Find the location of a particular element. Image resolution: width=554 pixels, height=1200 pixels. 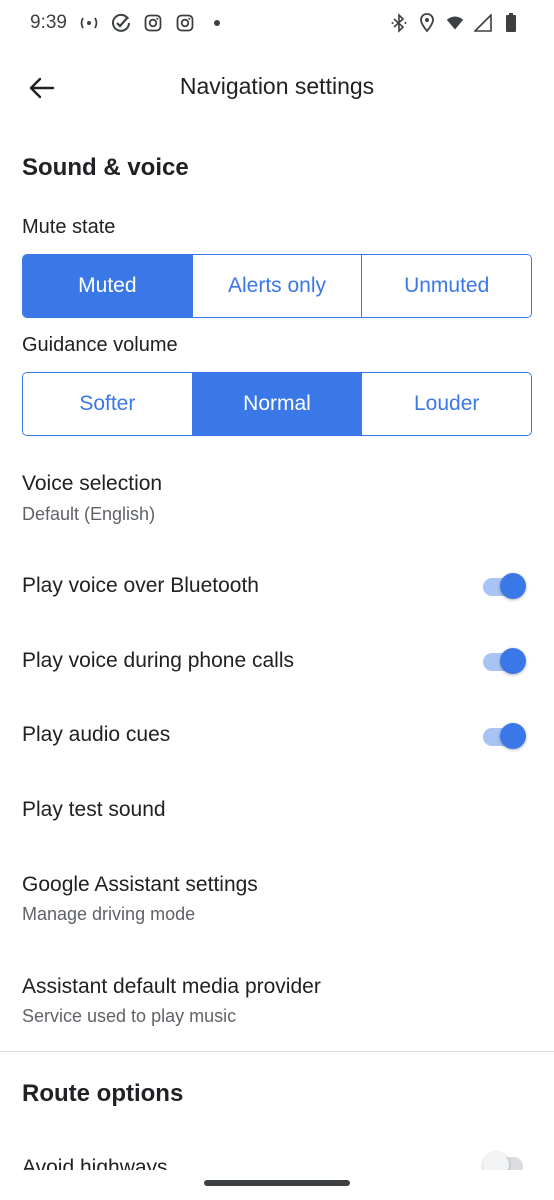

assistant-settings-subtitle: Manage driving mode is located at coordinates (109, 914).